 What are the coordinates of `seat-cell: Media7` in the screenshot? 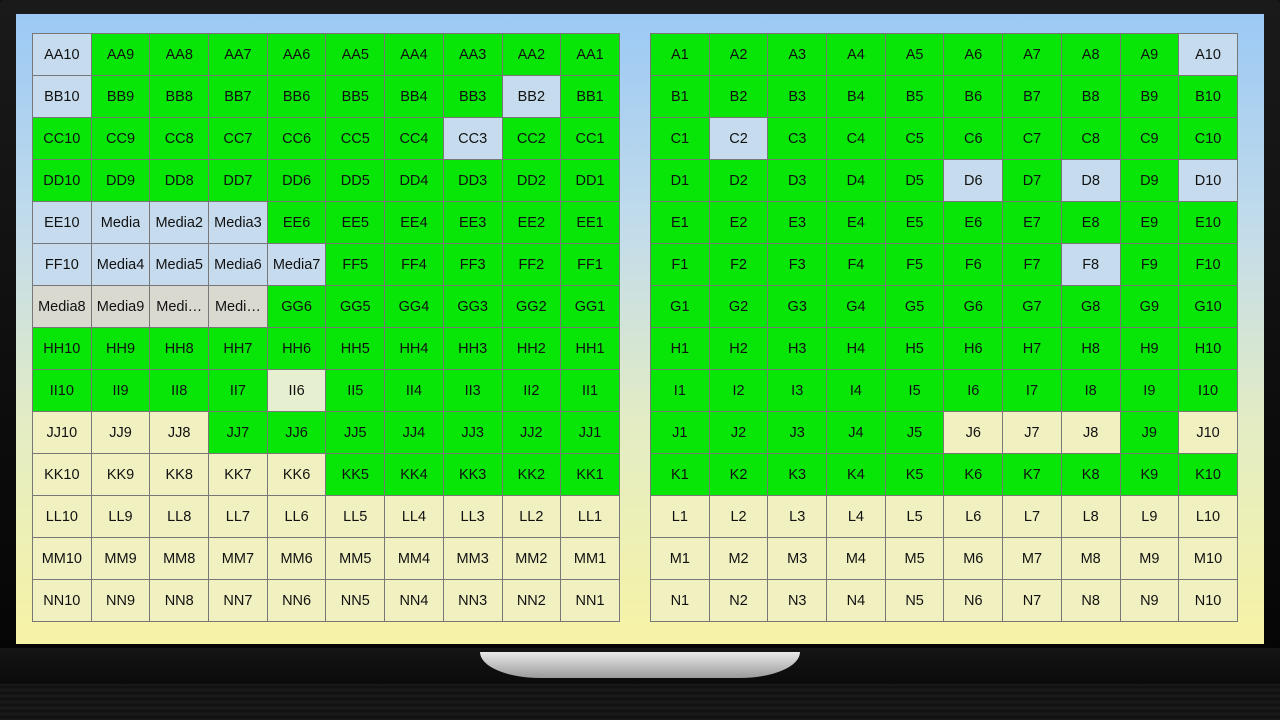 It's located at (297, 265).